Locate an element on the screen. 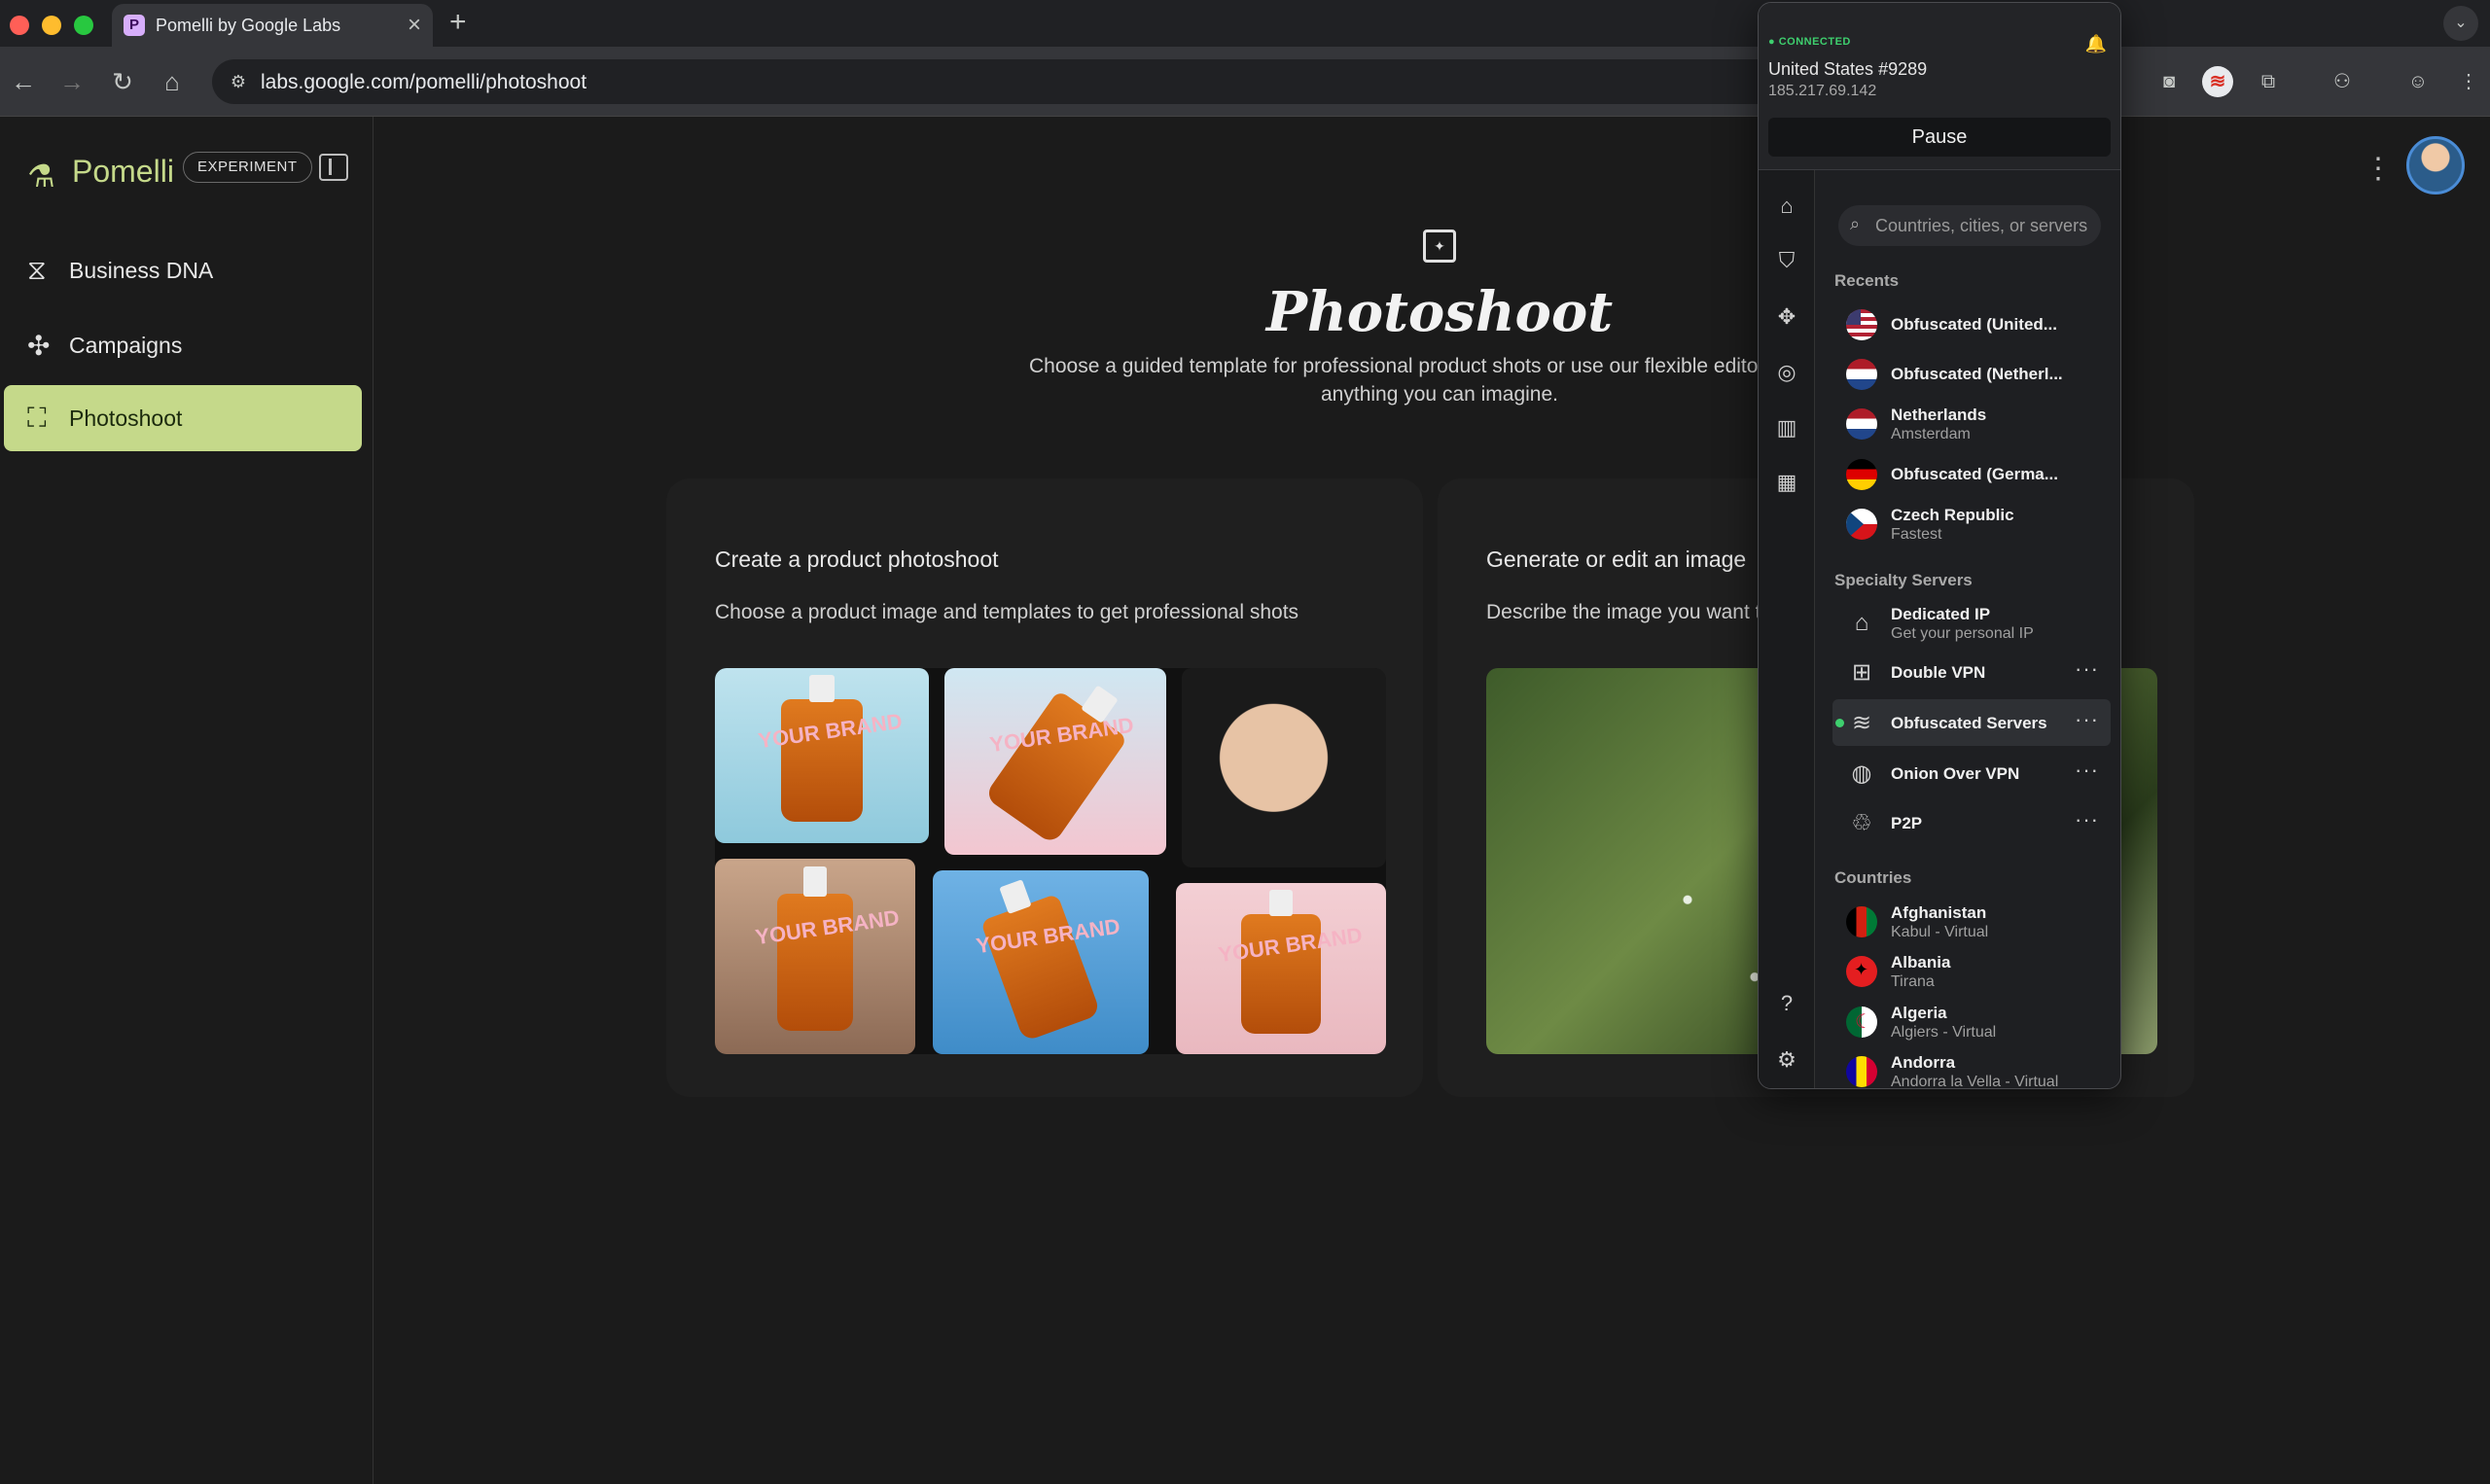 This screenshot has height=1484, width=2490. dna-icon: ⧖ is located at coordinates (37, 270).